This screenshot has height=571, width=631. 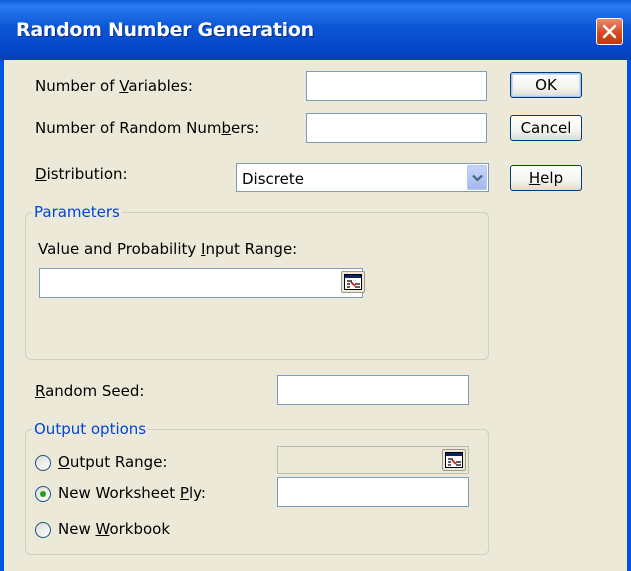 I want to click on num-variables-input, so click(x=396, y=86).